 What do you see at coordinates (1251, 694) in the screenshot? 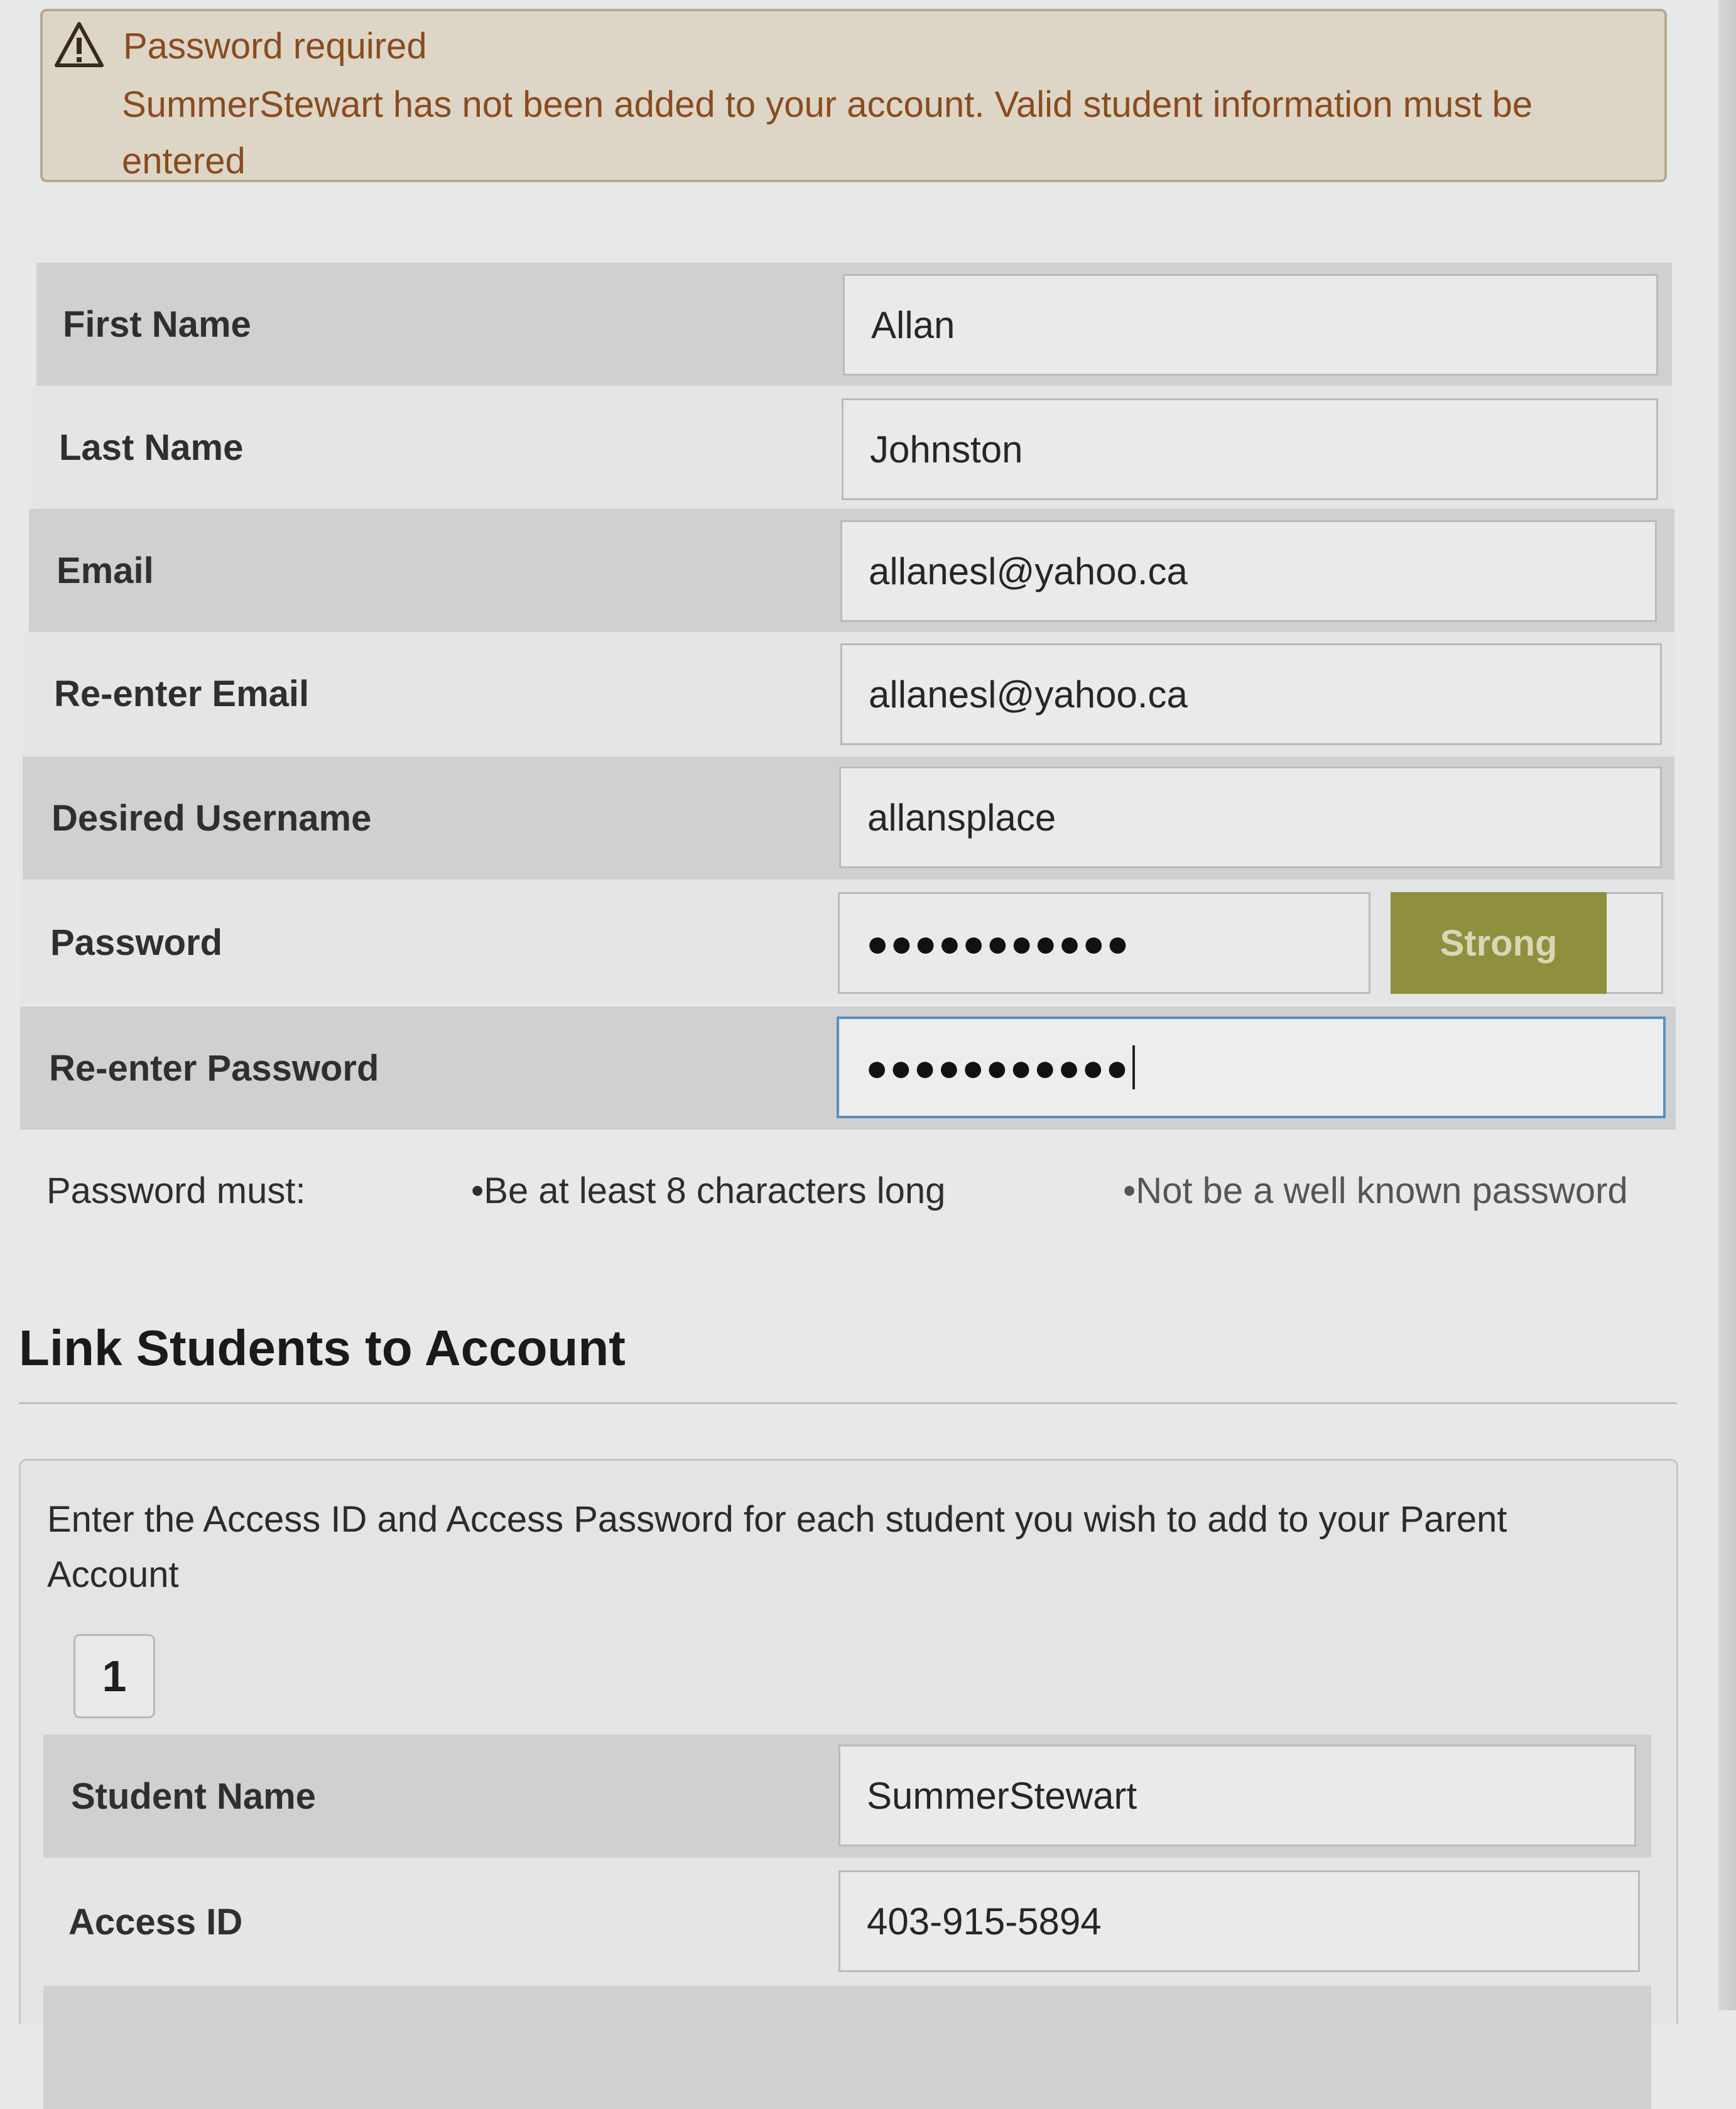
I see `reenter-email-input: allanesl@yahoo.ca` at bounding box center [1251, 694].